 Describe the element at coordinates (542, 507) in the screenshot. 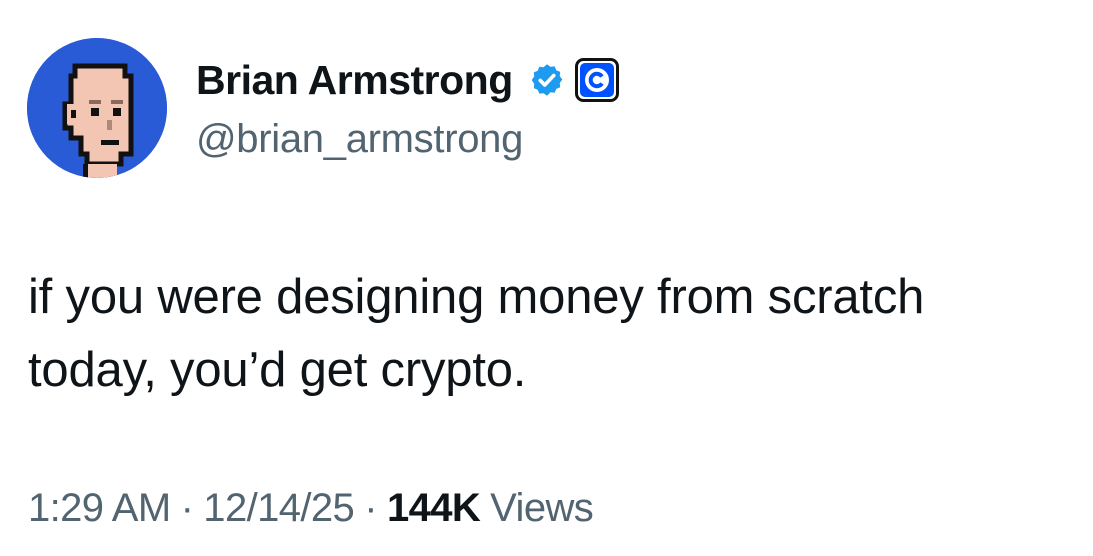

I see `views-label: Views` at that location.